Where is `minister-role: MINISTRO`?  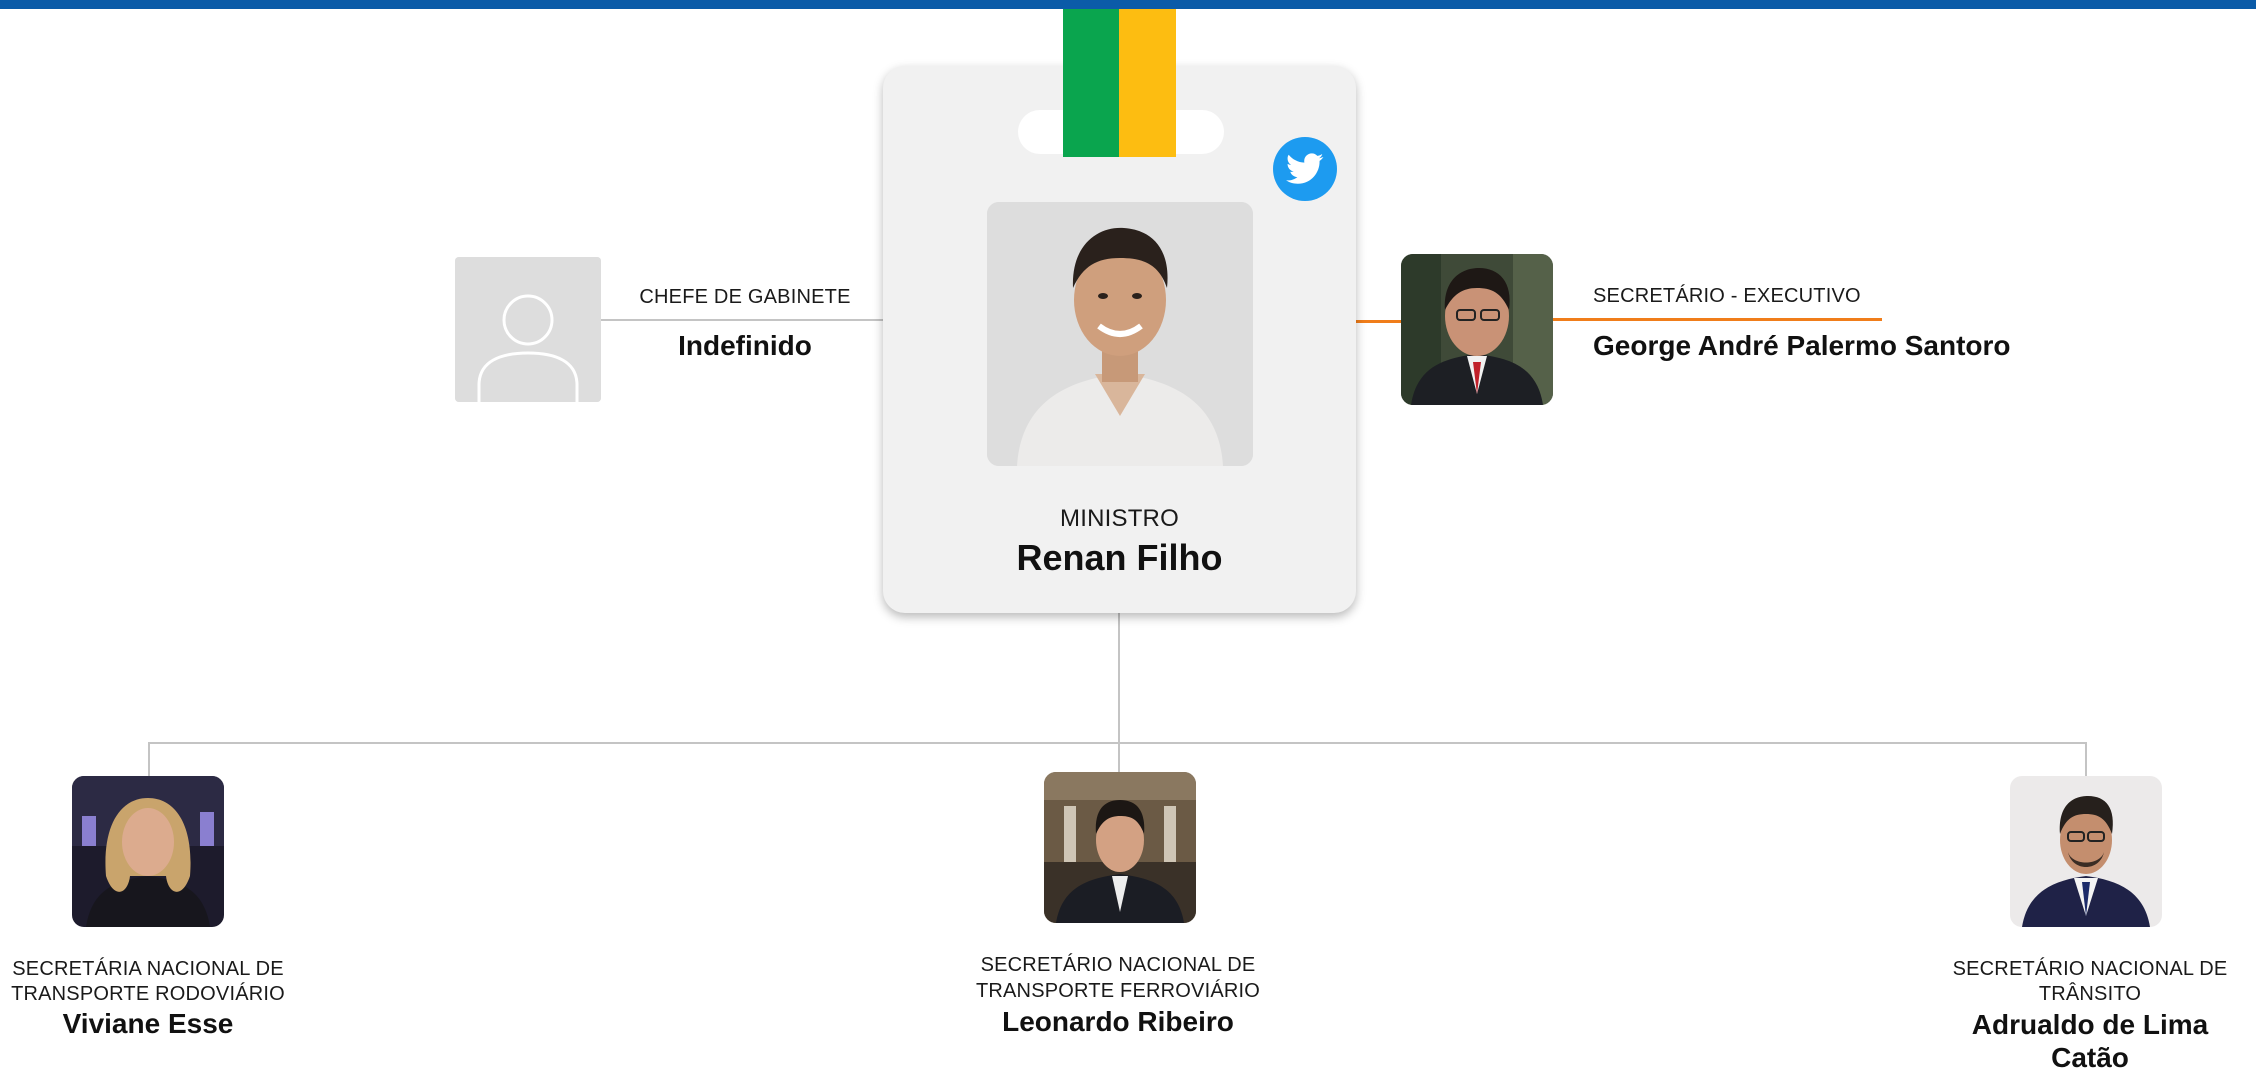
minister-role: MINISTRO is located at coordinates (1119, 518).